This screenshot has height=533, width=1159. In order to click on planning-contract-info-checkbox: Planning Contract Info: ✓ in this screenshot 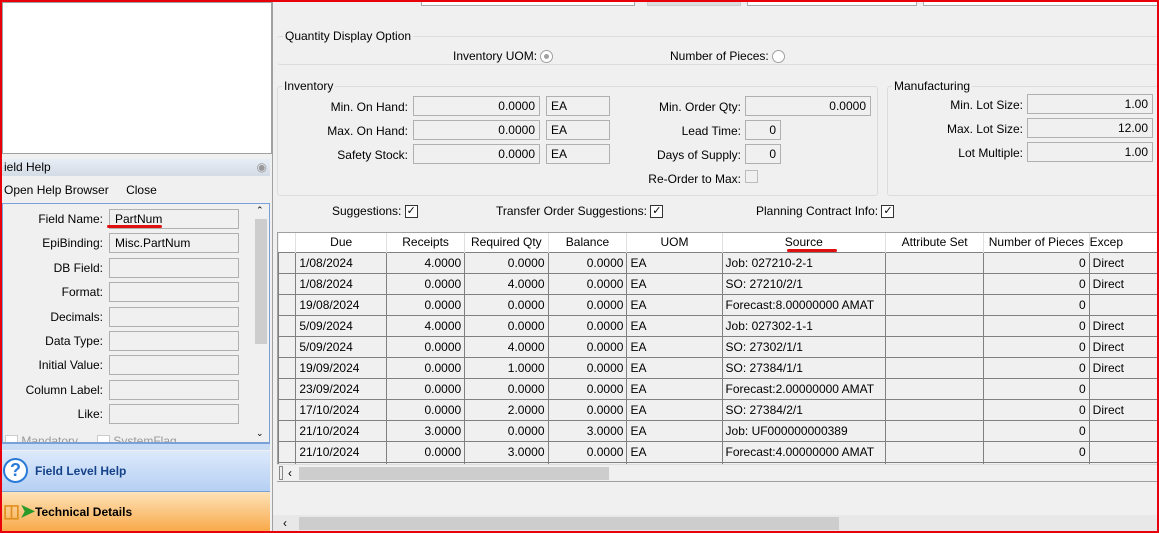, I will do `click(825, 211)`.